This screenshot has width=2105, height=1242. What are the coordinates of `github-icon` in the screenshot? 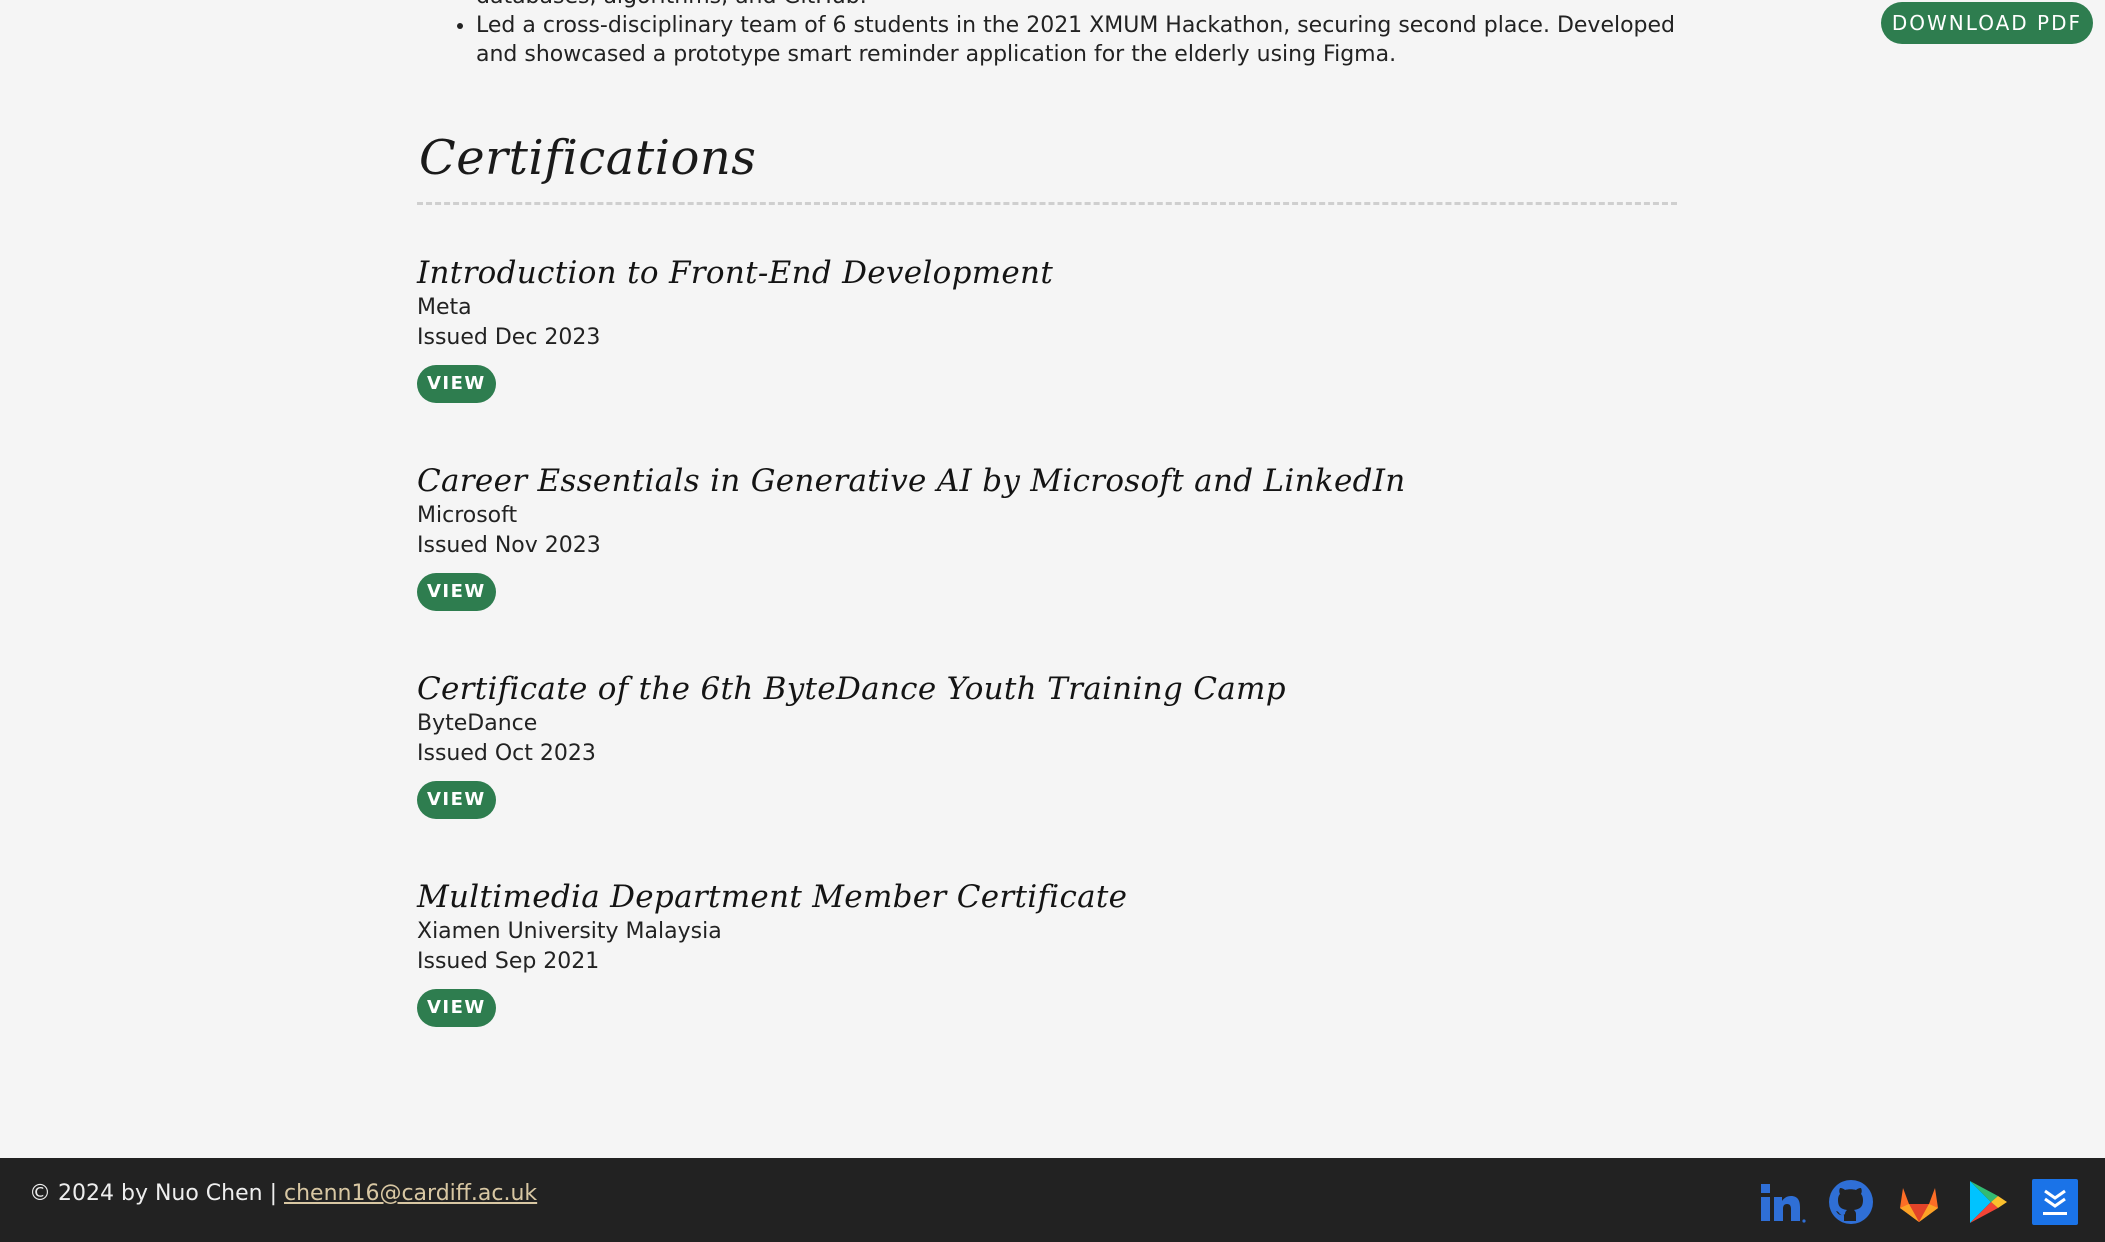 It's located at (1851, 1202).